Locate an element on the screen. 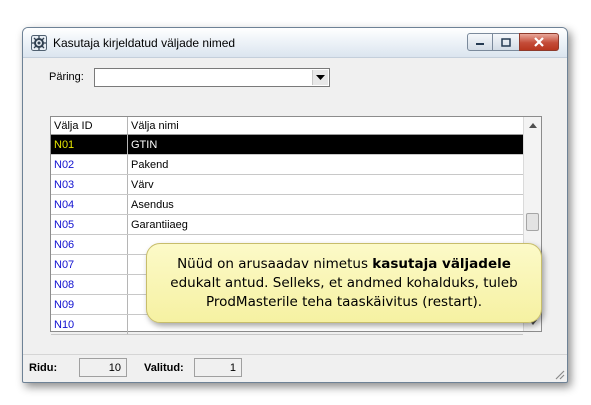  status-bar: Ridu: 10 Valitud: 1 is located at coordinates (295, 368).